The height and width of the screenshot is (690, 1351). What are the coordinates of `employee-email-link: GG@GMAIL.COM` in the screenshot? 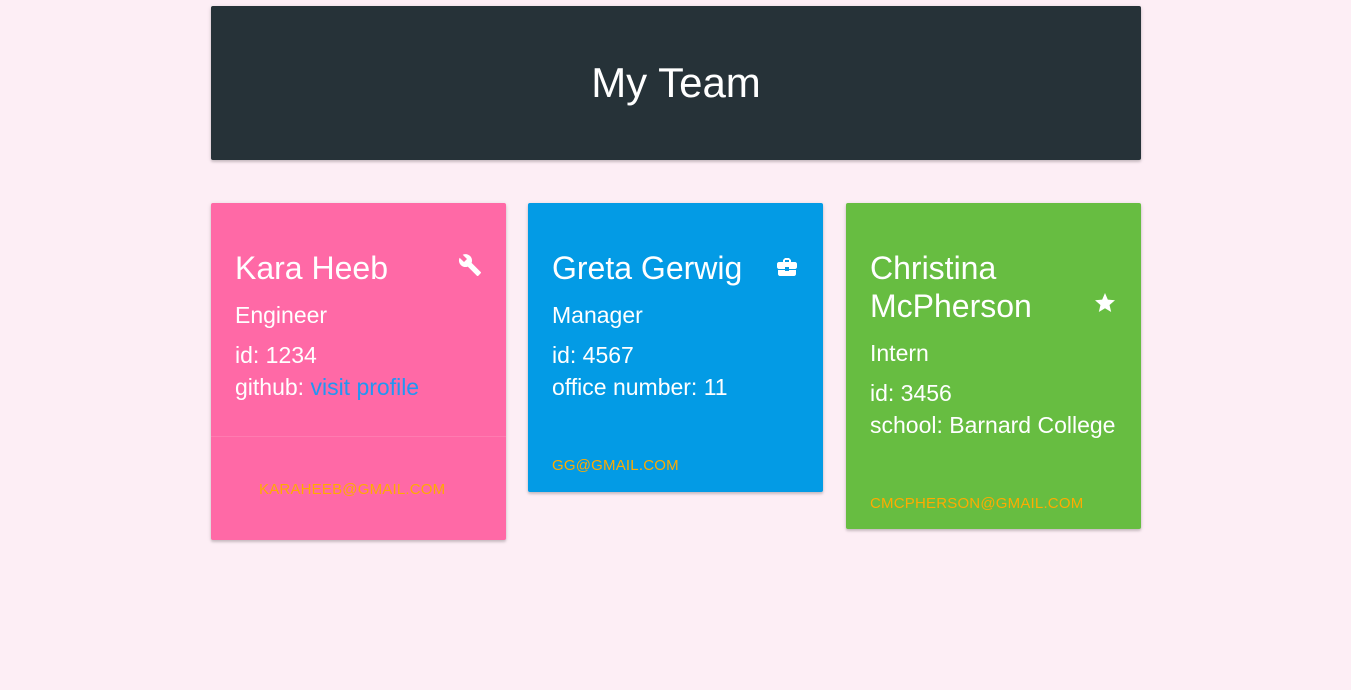 It's located at (615, 465).